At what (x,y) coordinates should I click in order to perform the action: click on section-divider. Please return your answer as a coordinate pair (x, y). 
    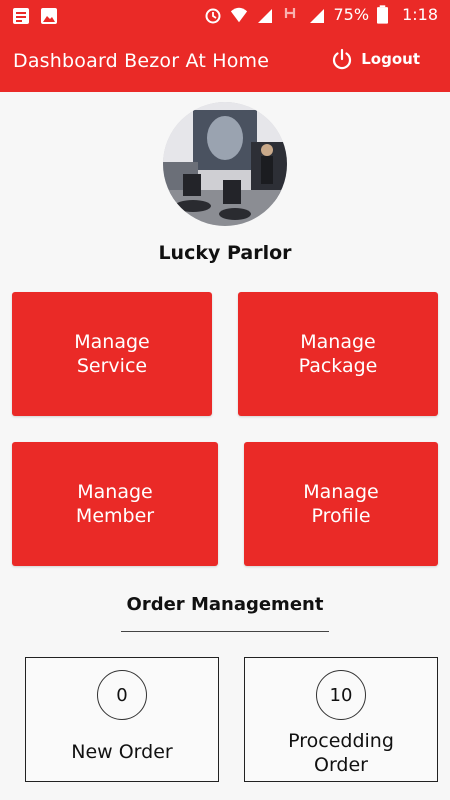
    Looking at the image, I should click on (225, 631).